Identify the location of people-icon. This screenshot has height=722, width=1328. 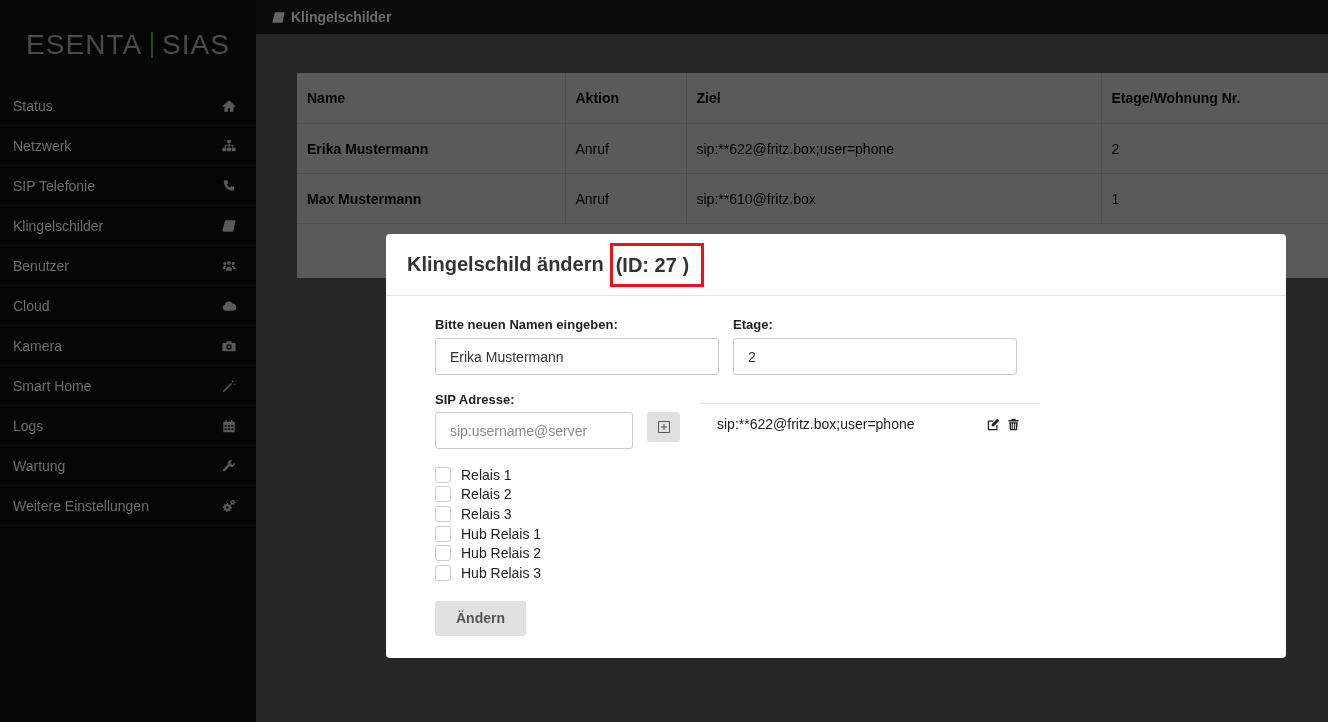
(229, 265).